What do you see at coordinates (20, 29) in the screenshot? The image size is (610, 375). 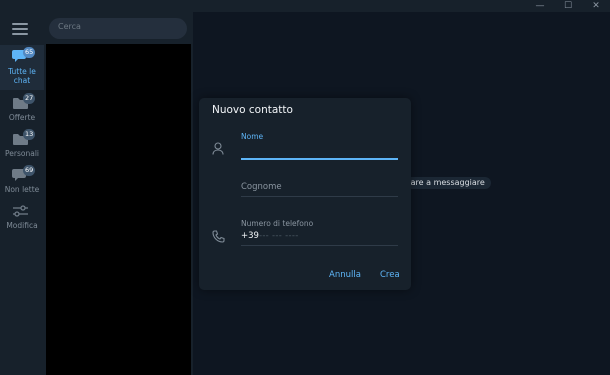 I see `hamburger-menu-icon` at bounding box center [20, 29].